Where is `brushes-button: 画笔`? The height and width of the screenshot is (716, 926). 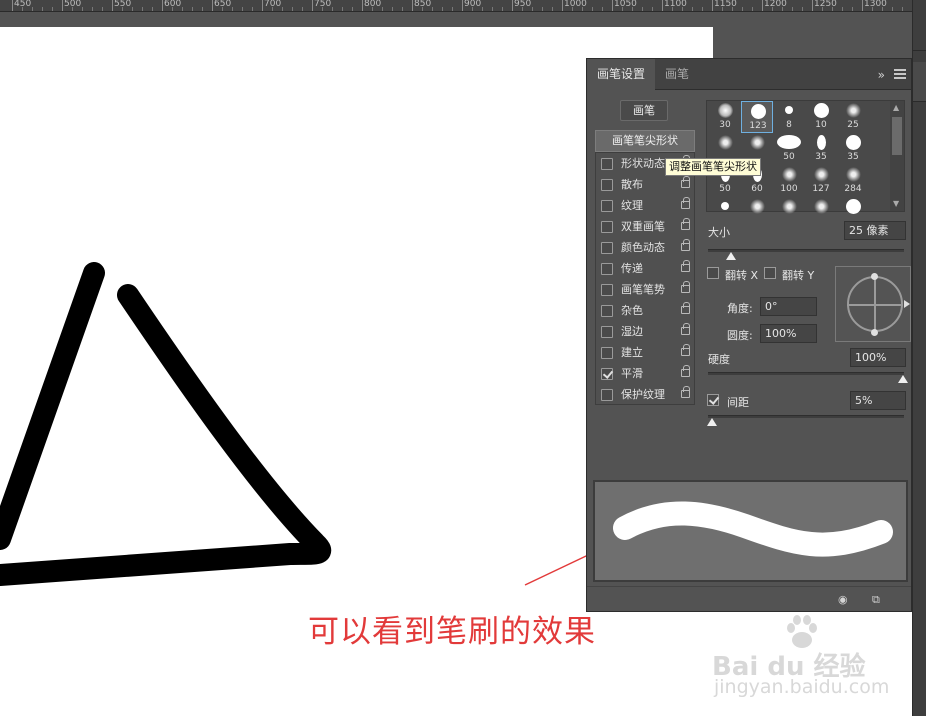 brushes-button: 画笔 is located at coordinates (644, 110).